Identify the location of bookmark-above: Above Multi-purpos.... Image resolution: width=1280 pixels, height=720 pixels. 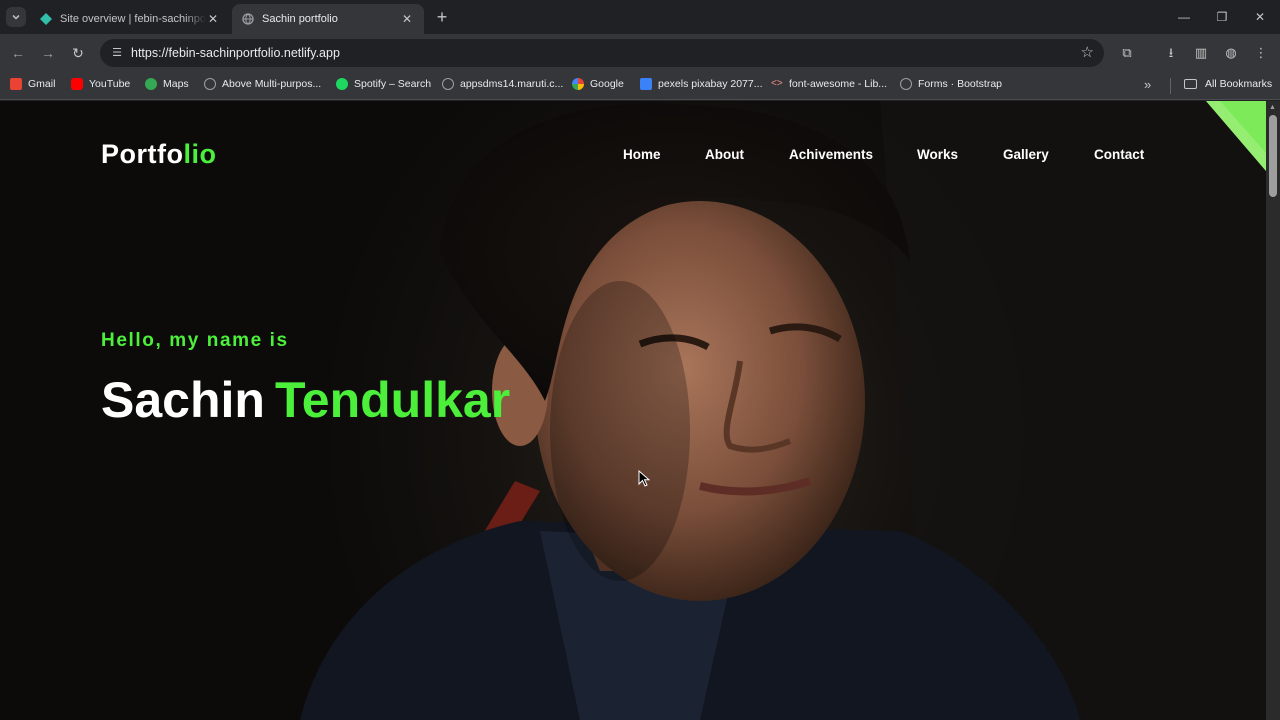
(262, 84).